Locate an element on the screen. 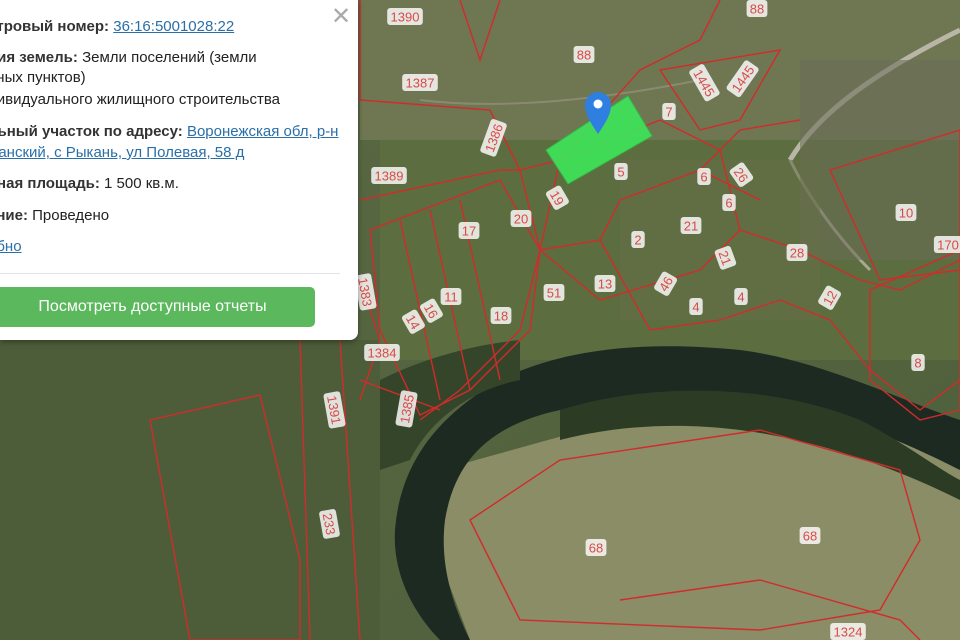 This screenshot has height=640, width=960. houses-center is located at coordinates (720, 240).